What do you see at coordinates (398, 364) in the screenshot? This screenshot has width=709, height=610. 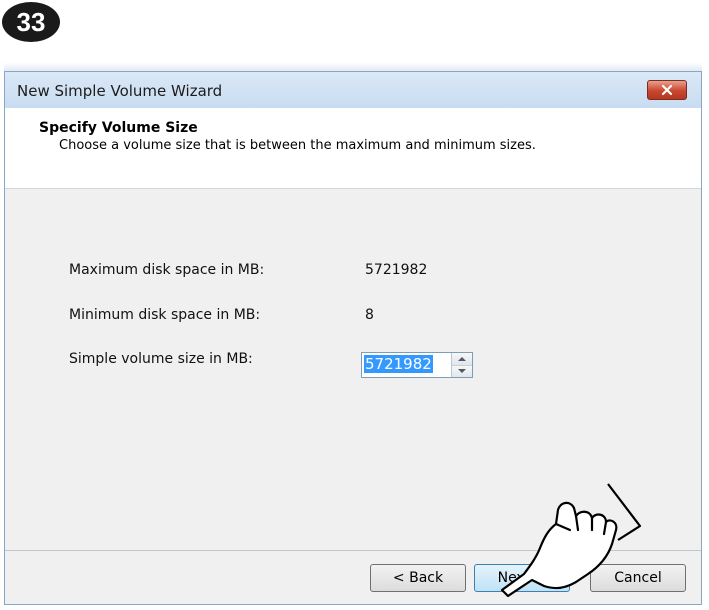 I see `volume-size-selected-text: 5721982` at bounding box center [398, 364].